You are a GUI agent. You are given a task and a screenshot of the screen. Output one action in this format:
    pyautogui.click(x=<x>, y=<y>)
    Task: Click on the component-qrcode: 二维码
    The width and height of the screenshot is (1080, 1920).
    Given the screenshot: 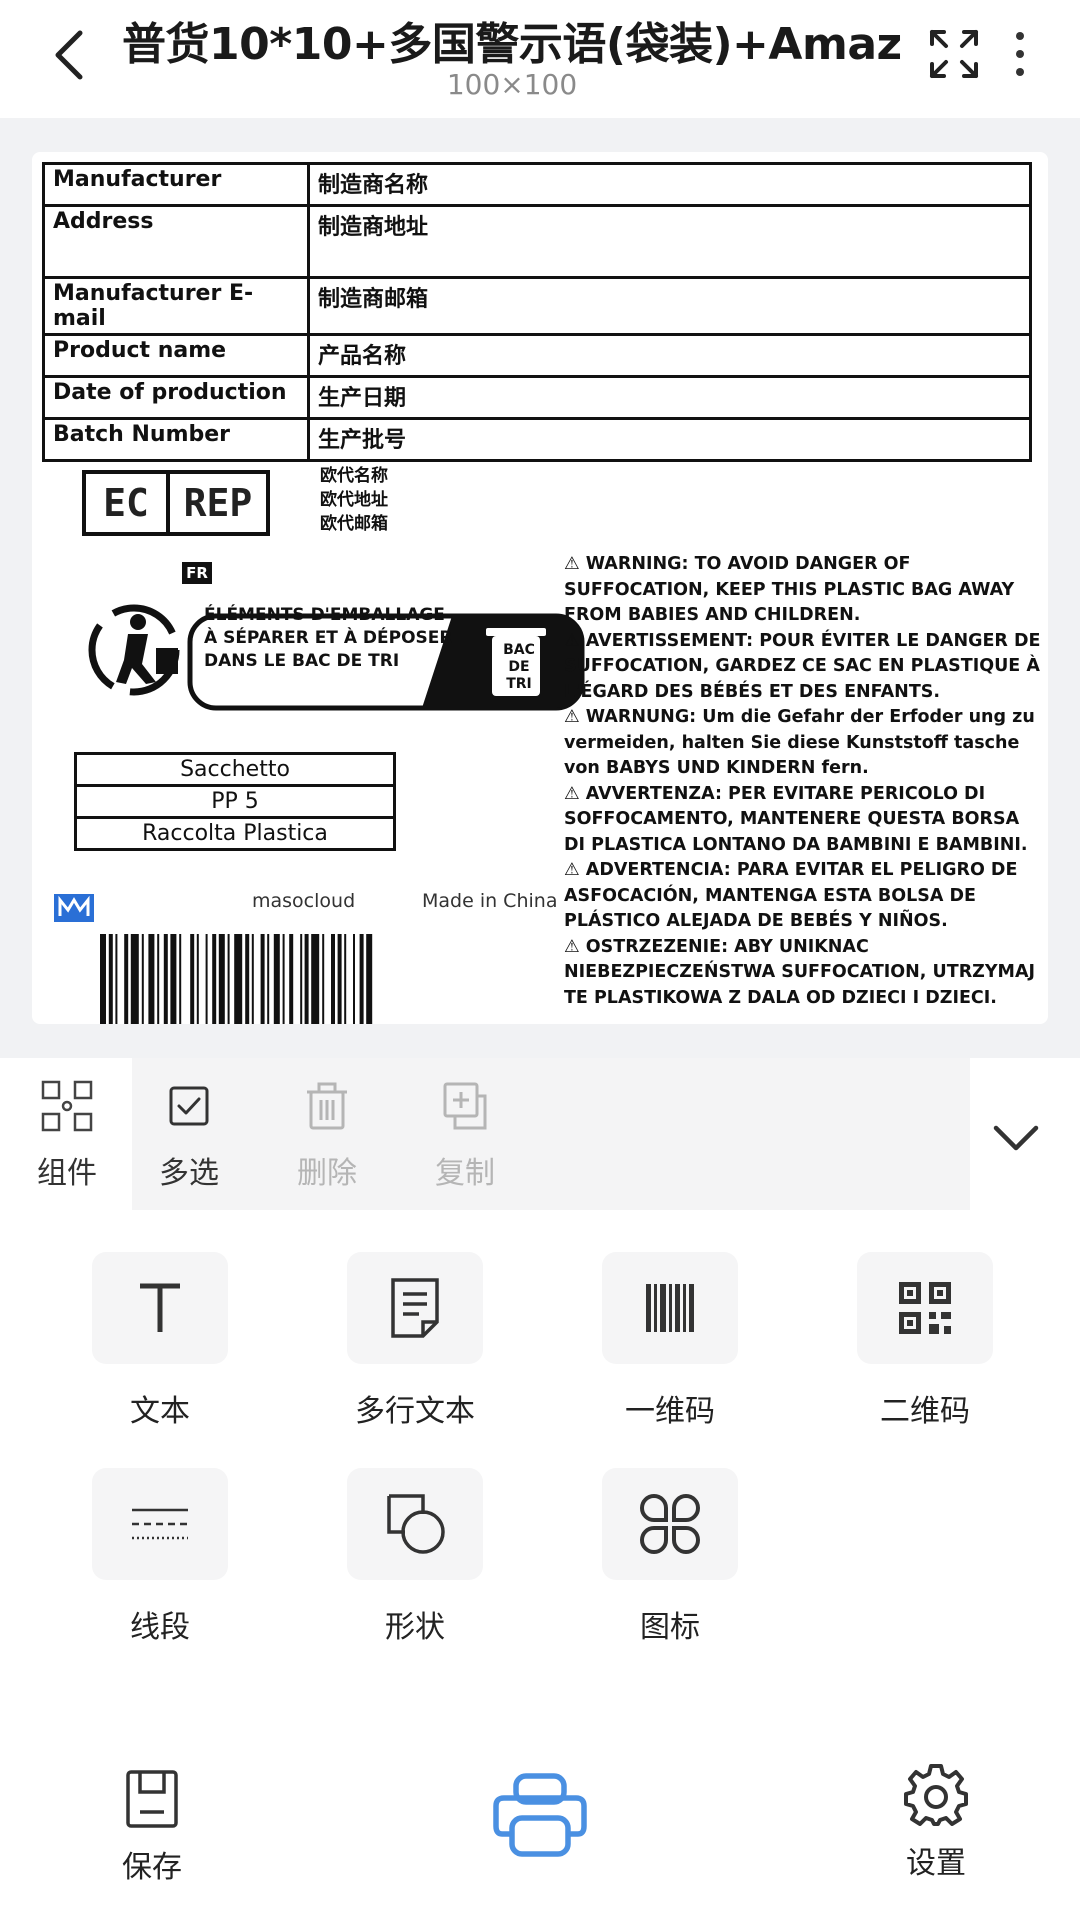 What is the action you would take?
    pyautogui.click(x=925, y=1342)
    